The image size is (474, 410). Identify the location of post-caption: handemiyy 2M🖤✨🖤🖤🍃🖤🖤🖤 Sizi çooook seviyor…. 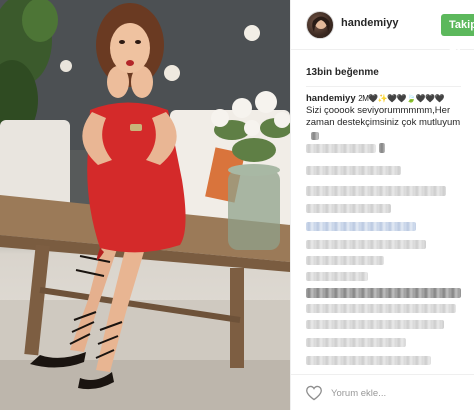
(387, 111).